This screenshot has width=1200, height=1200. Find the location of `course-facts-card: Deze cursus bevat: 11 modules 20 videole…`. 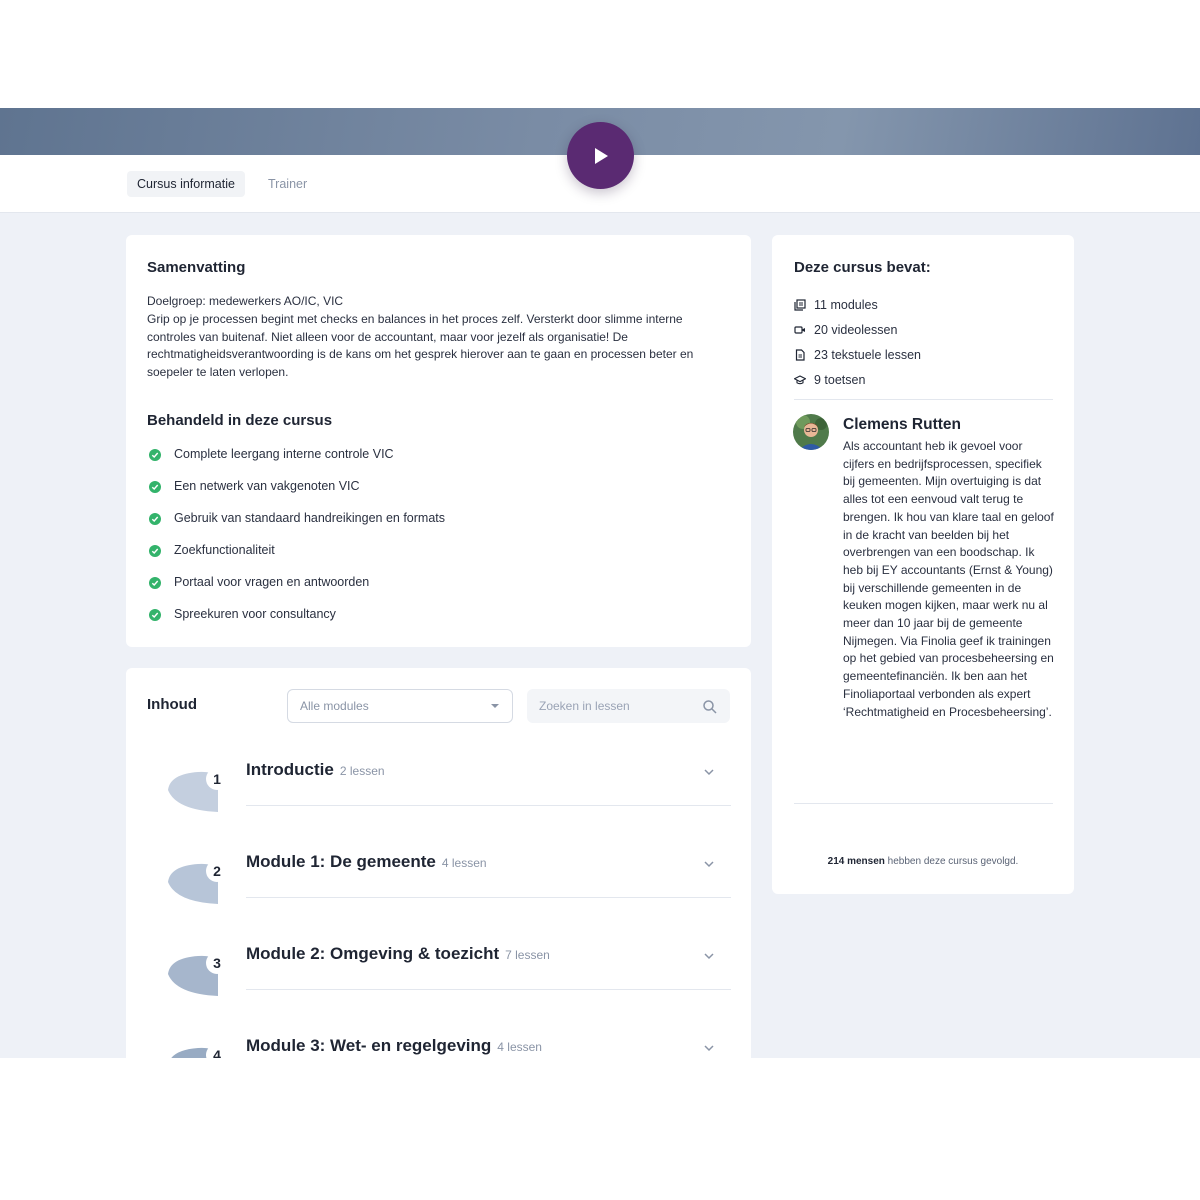

course-facts-card: Deze cursus bevat: 11 modules 20 videole… is located at coordinates (923, 564).